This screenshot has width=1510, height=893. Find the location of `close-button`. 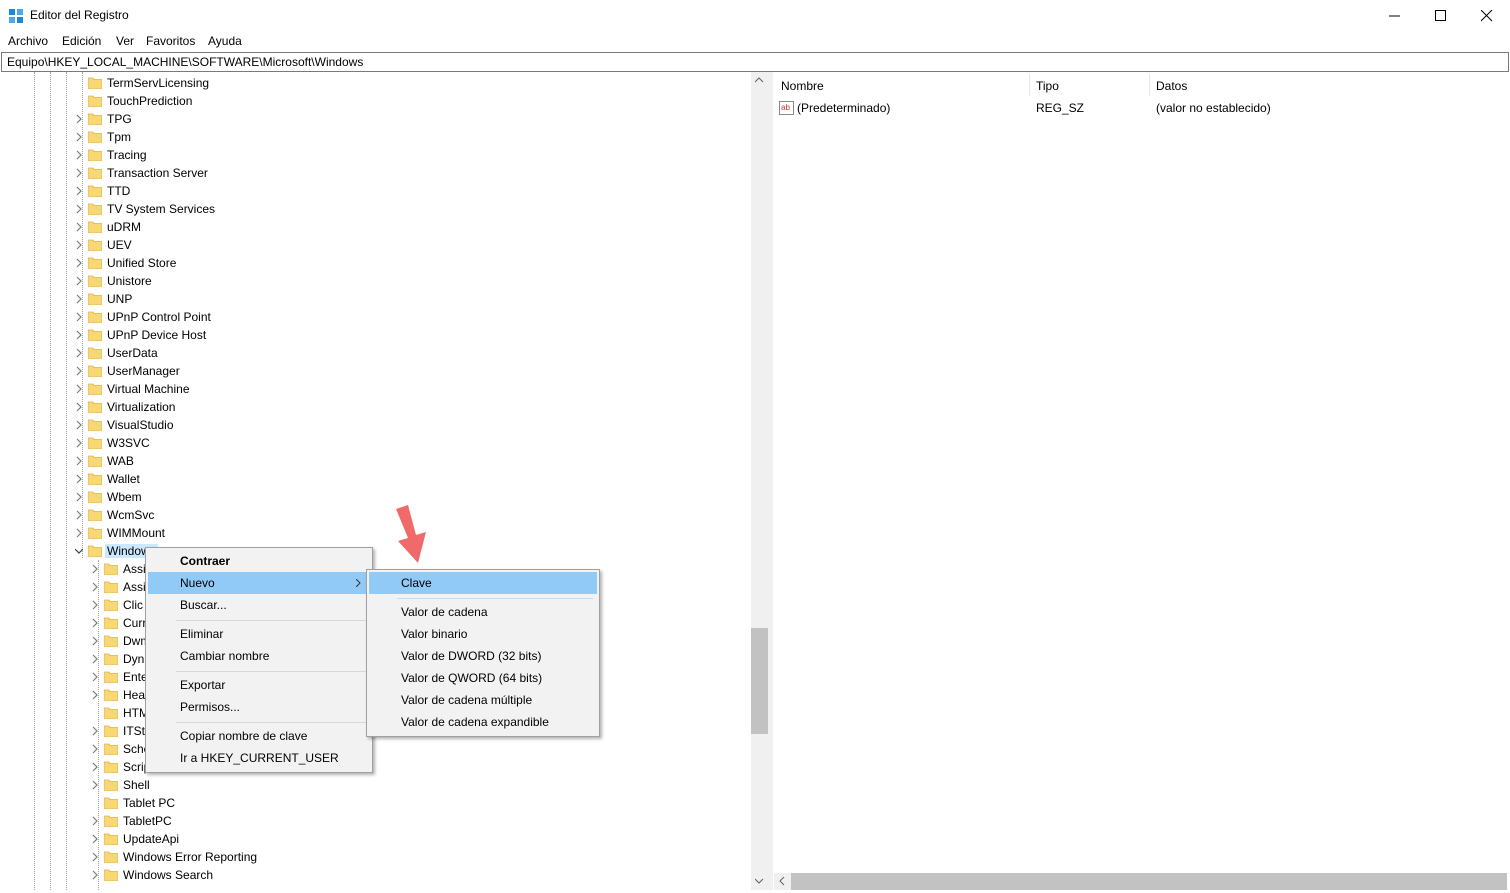

close-button is located at coordinates (1487, 15).